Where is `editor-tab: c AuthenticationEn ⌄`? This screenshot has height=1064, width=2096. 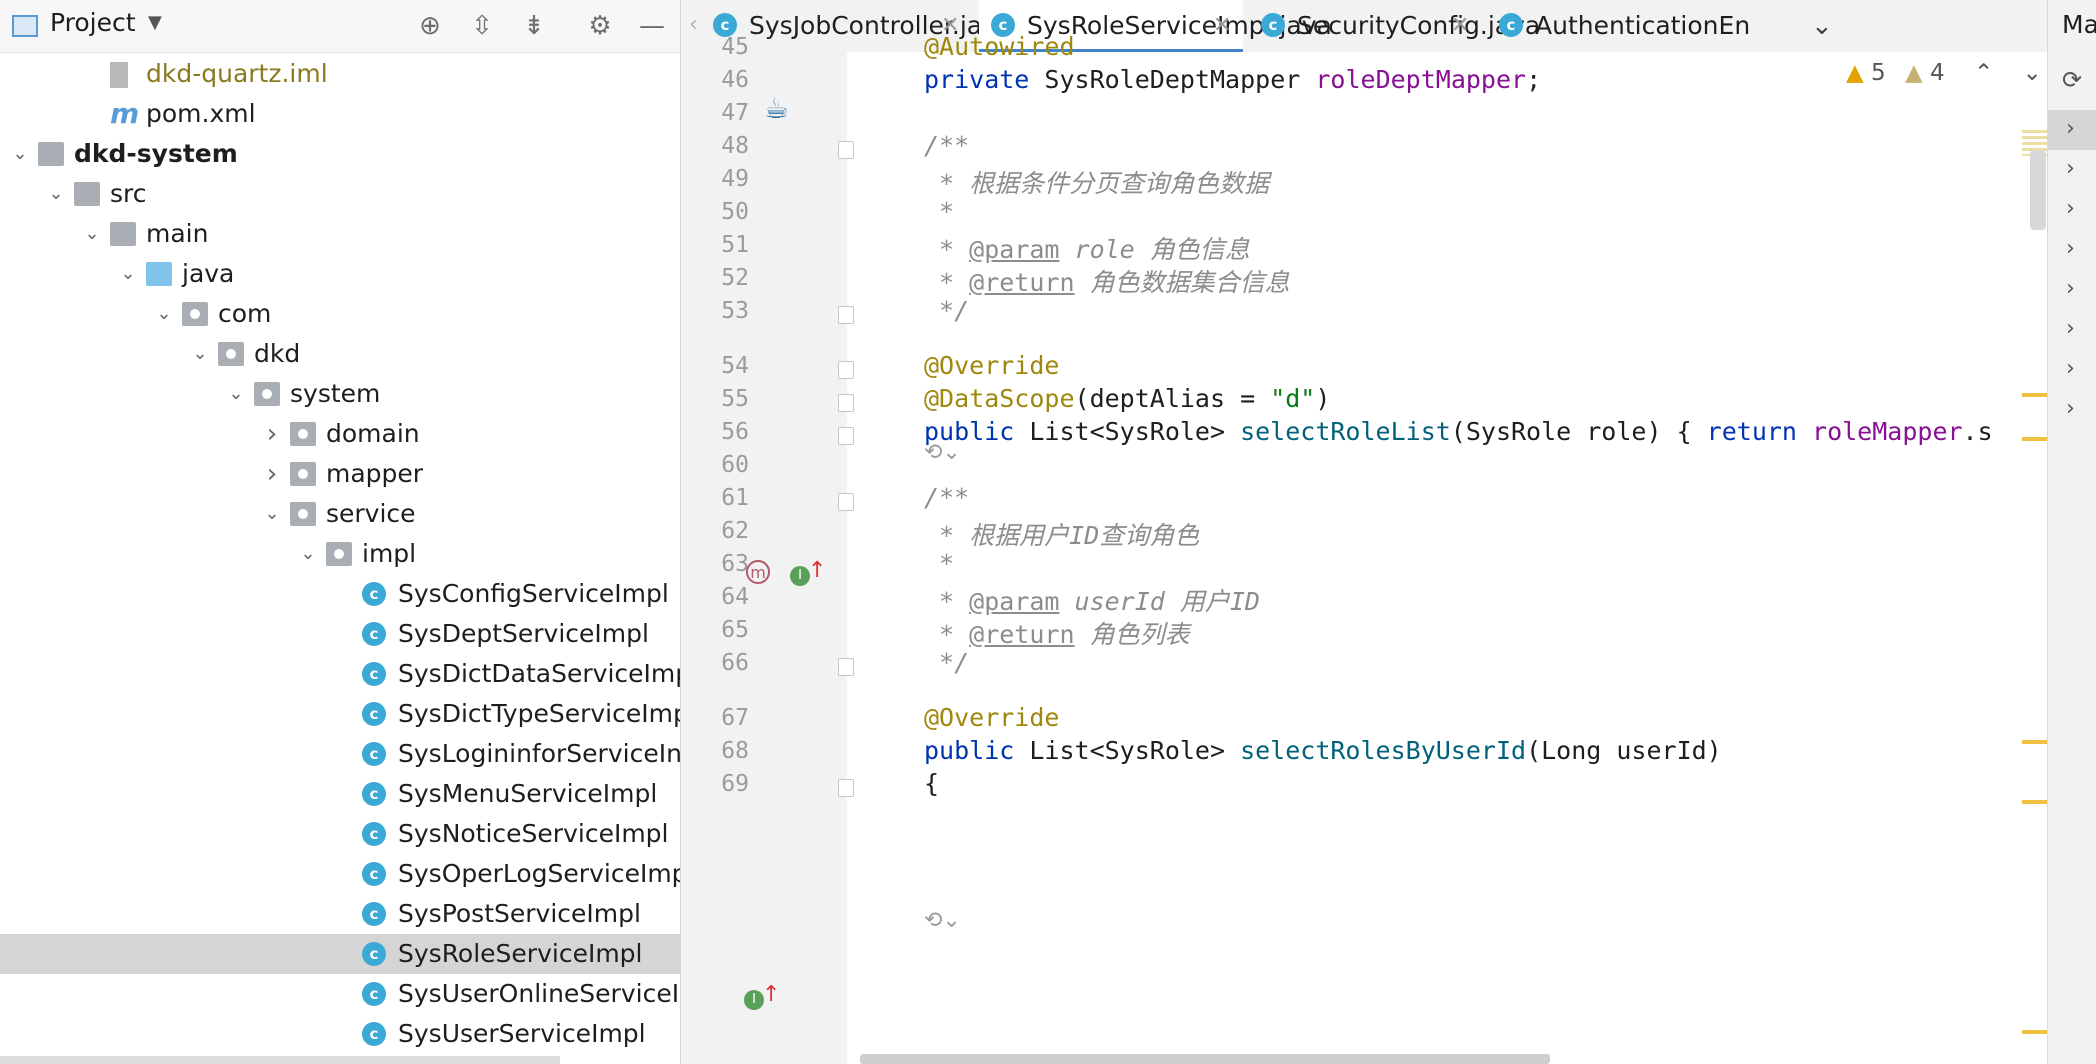 editor-tab: c AuthenticationEn ⌄ is located at coordinates (1667, 26).